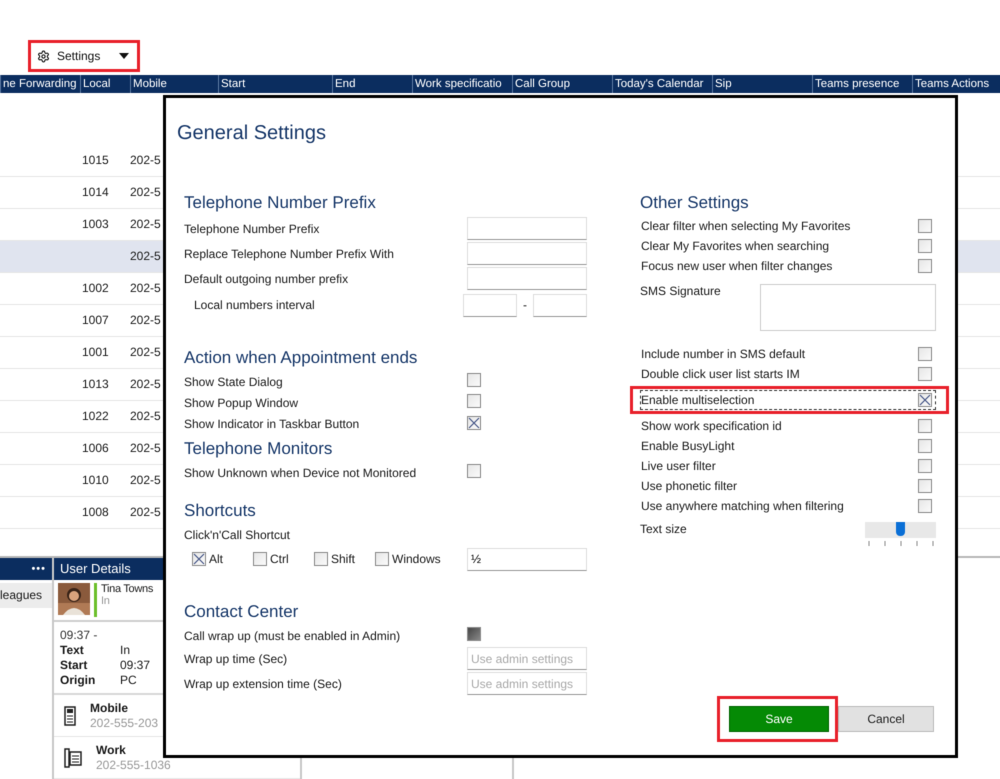 The height and width of the screenshot is (779, 1000). Describe the element at coordinates (38, 569) in the screenshot. I see `more-button: •••` at that location.